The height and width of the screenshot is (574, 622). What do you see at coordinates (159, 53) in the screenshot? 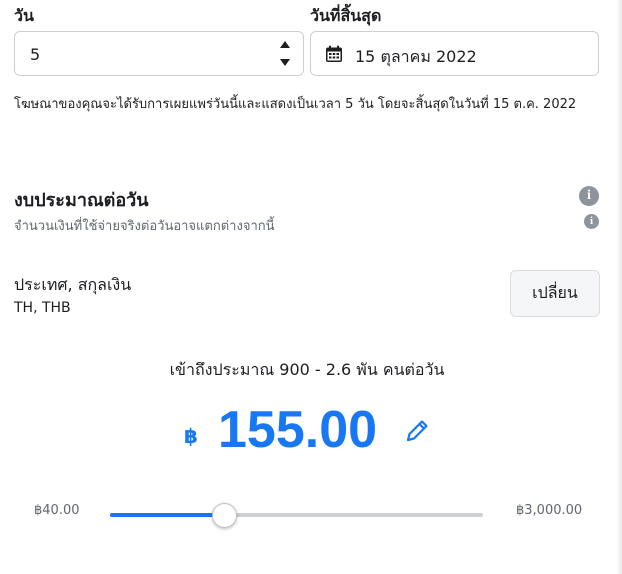
I see `days-input: 5` at bounding box center [159, 53].